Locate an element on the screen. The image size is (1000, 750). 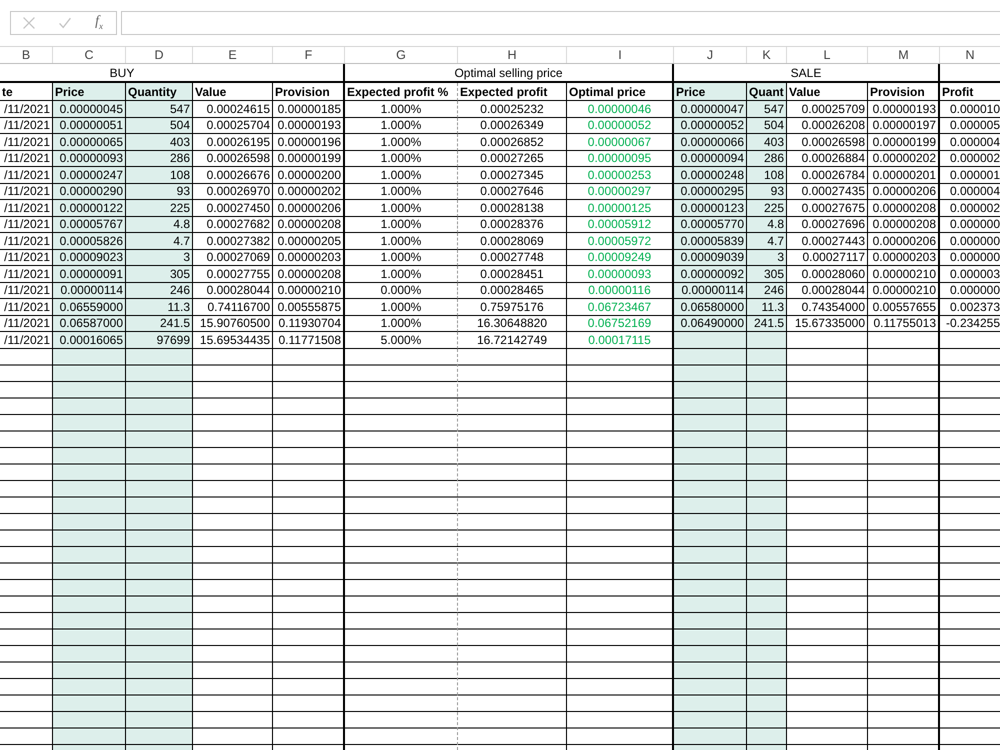
table-cell: 0.000002 is located at coordinates (970, 158).